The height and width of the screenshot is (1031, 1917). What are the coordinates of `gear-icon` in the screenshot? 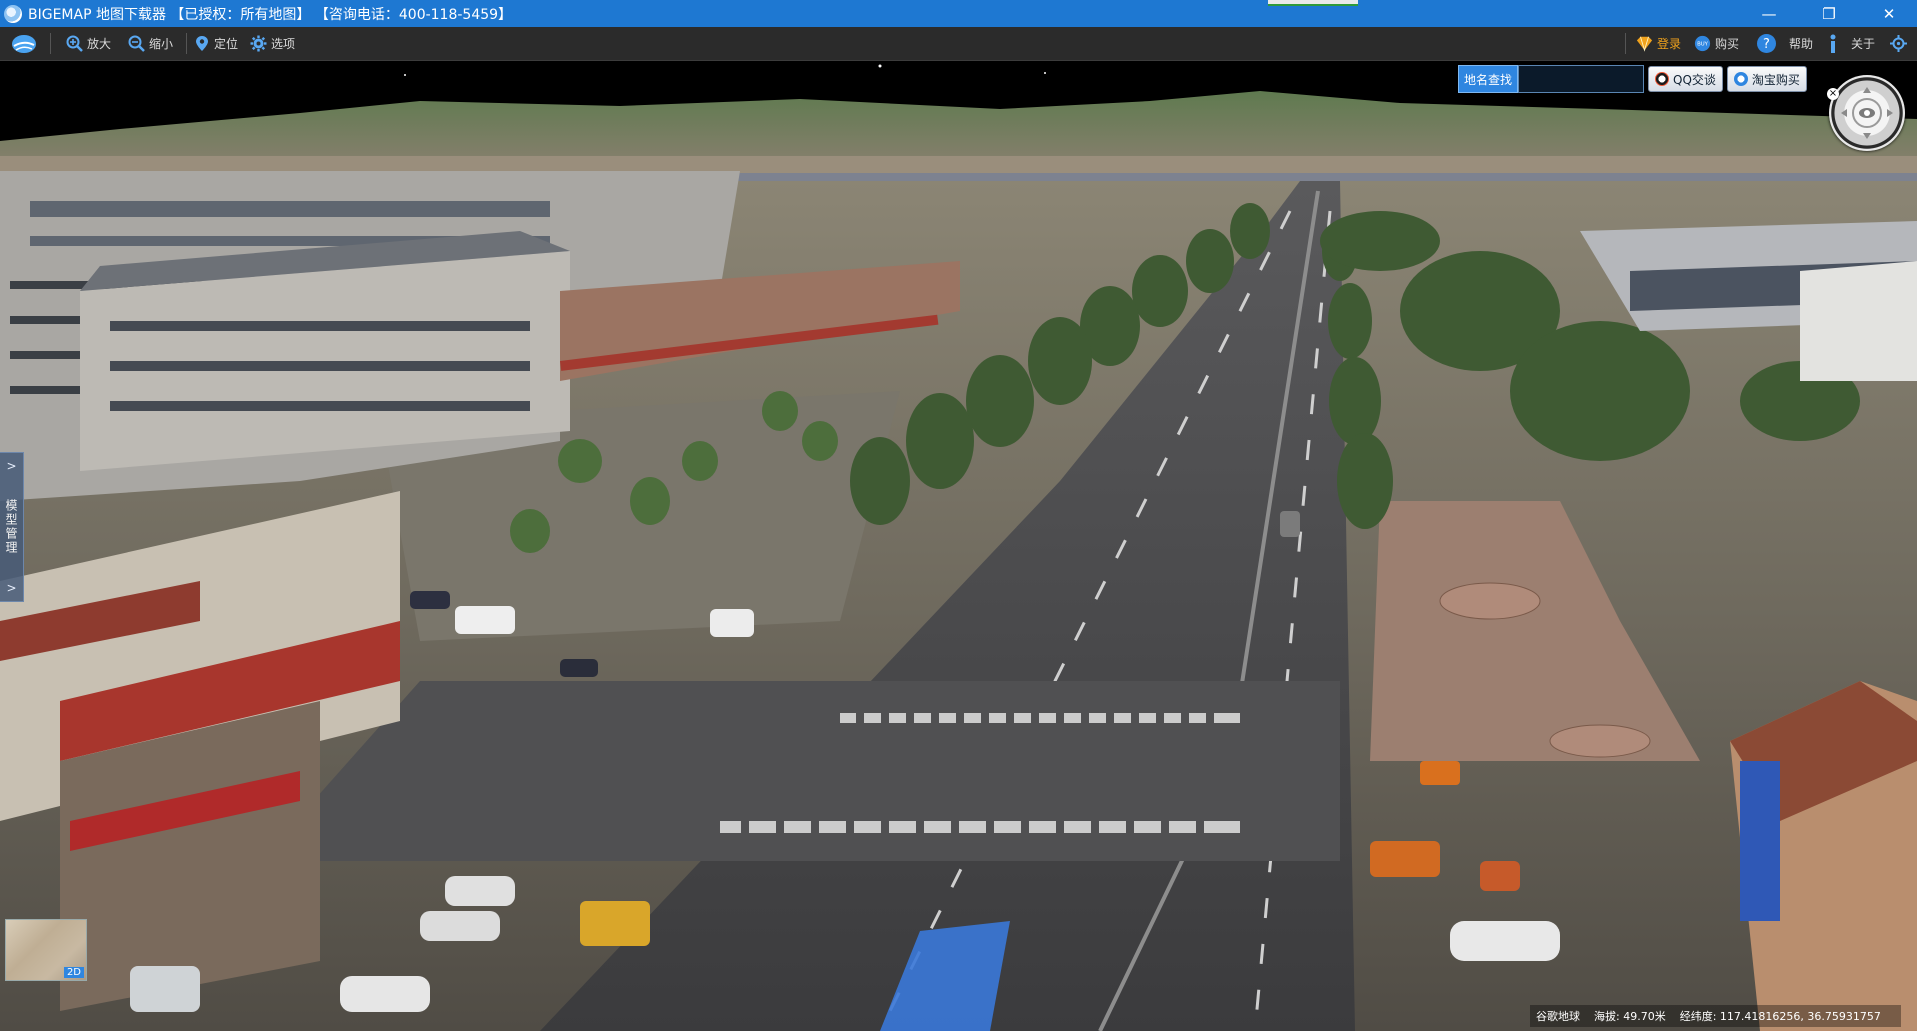 It's located at (258, 43).